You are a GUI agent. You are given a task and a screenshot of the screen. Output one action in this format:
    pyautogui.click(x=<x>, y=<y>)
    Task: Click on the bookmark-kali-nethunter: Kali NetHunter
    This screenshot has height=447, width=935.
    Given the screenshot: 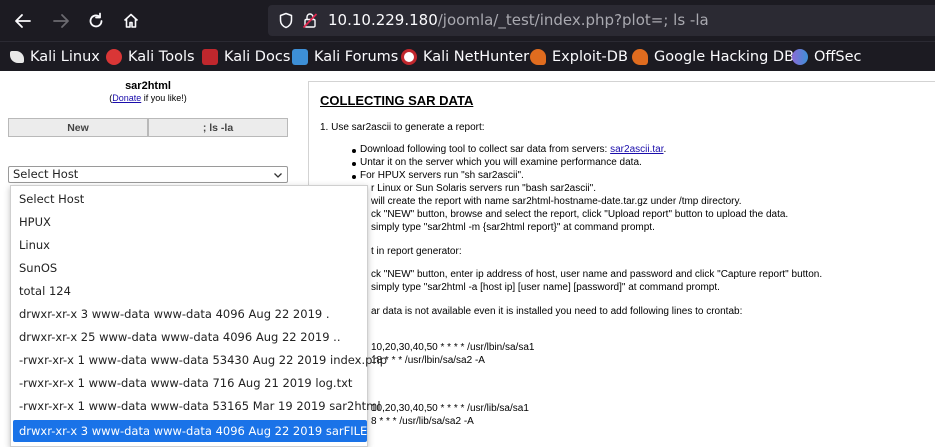 What is the action you would take?
    pyautogui.click(x=465, y=57)
    